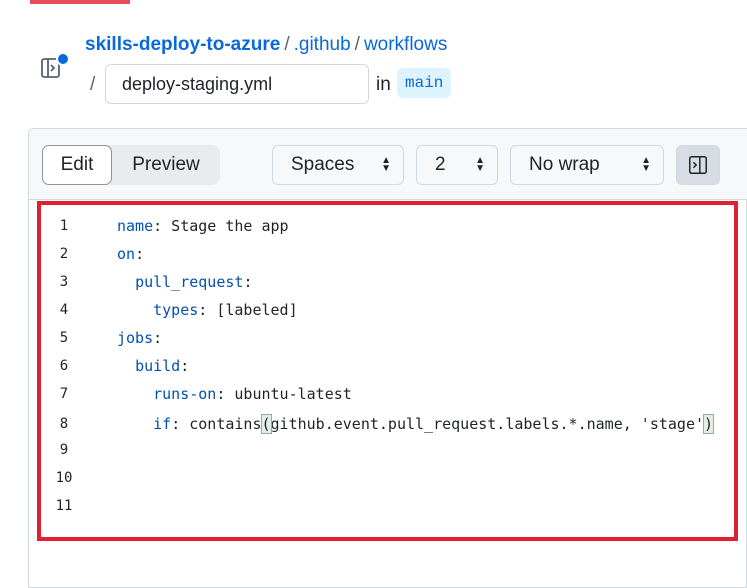 Image resolution: width=747 pixels, height=588 pixels. Describe the element at coordinates (388, 366) in the screenshot. I see `code-line: 6 build:` at that location.